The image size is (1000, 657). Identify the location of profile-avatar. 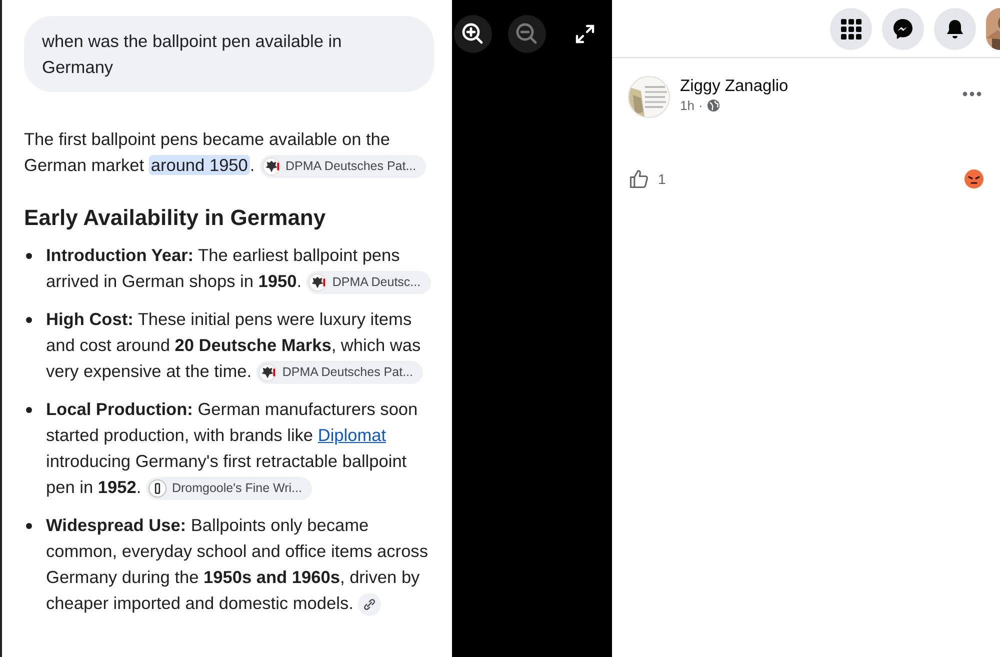
(993, 29).